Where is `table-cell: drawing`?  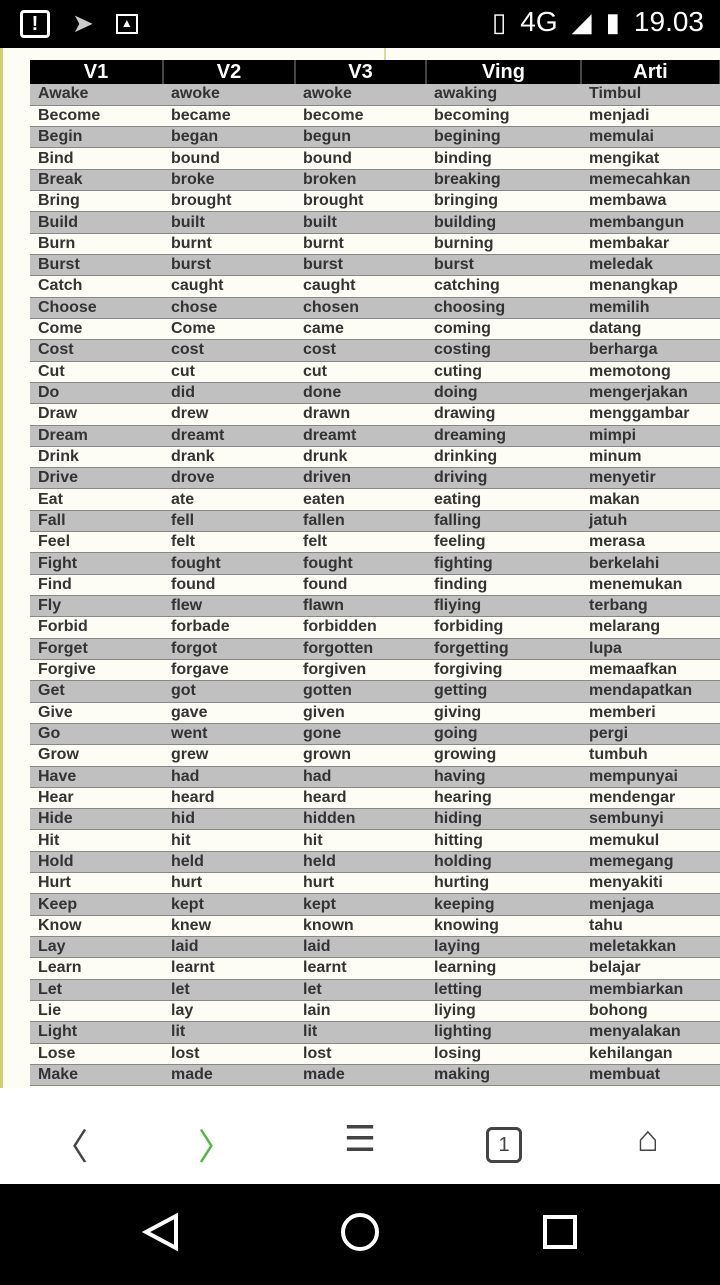 table-cell: drawing is located at coordinates (503, 414).